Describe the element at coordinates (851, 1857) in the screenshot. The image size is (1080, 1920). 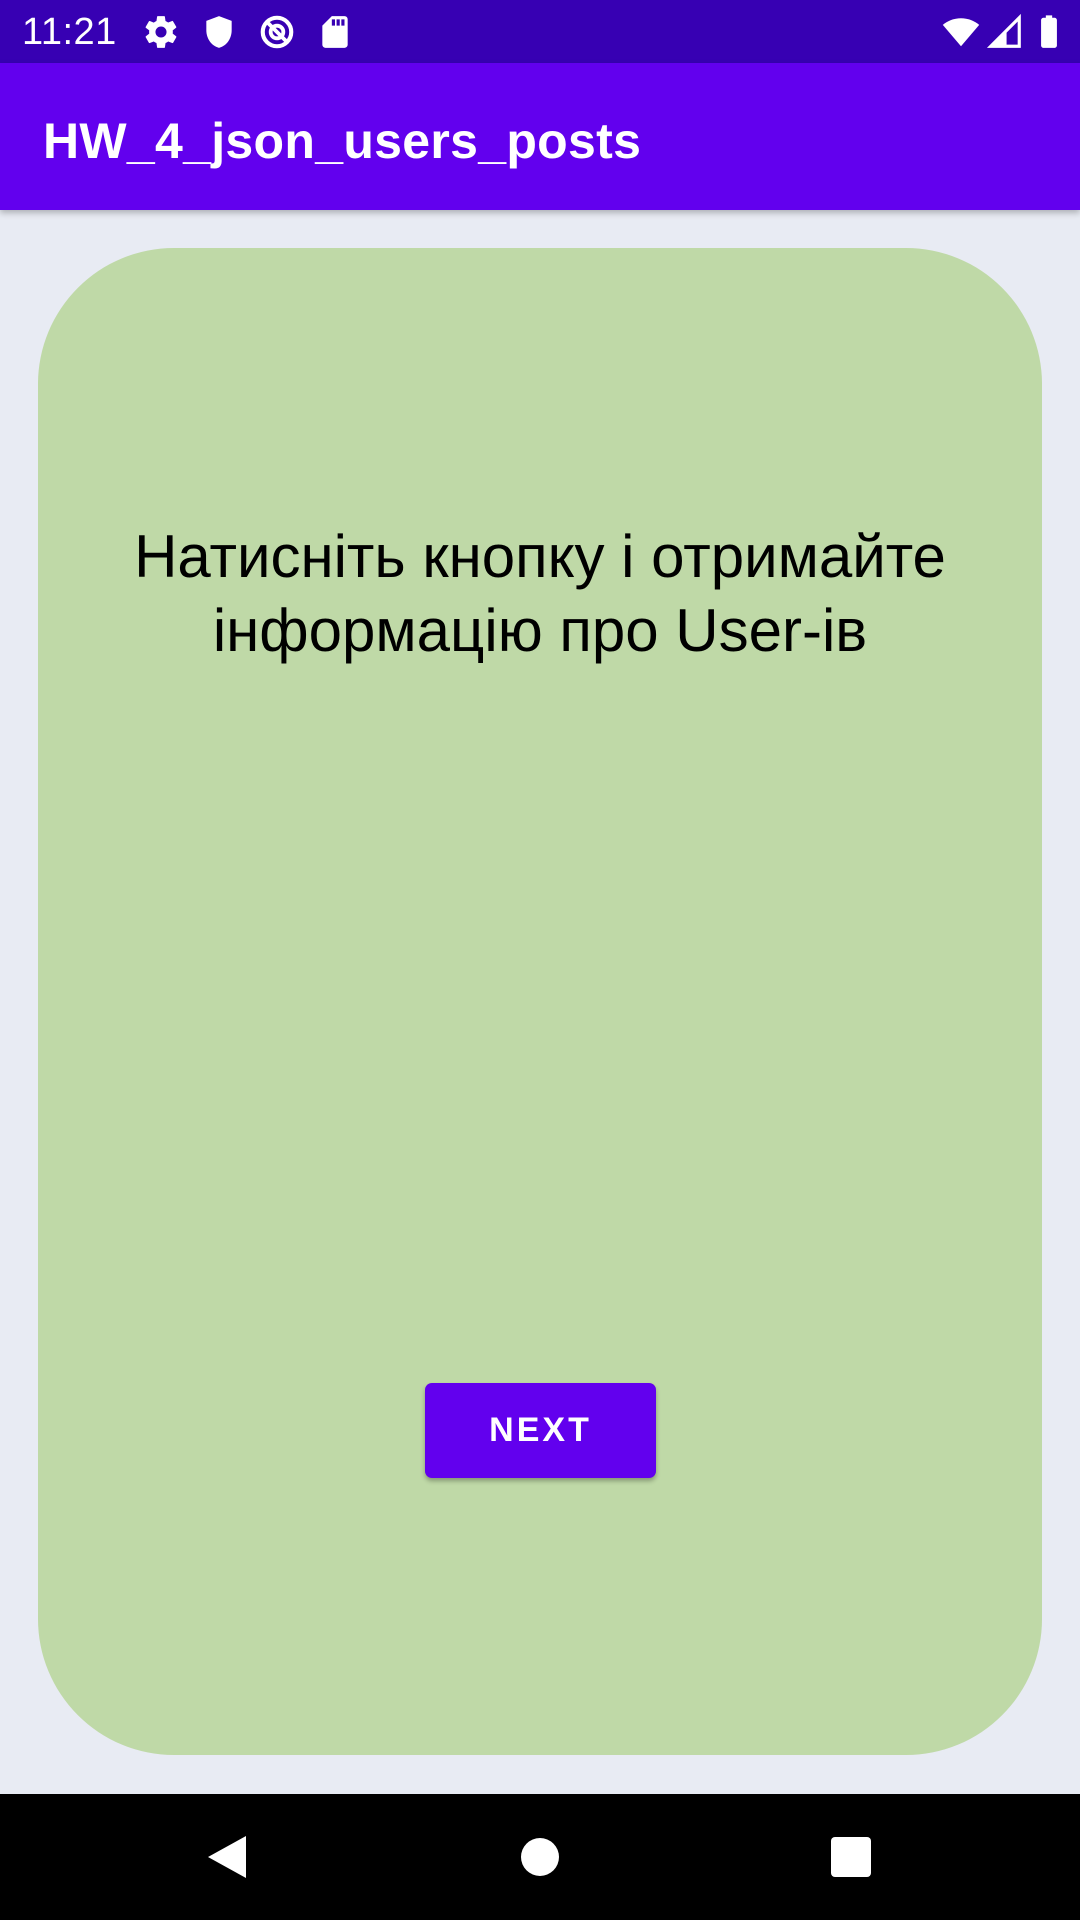
I see `recents-icon` at that location.